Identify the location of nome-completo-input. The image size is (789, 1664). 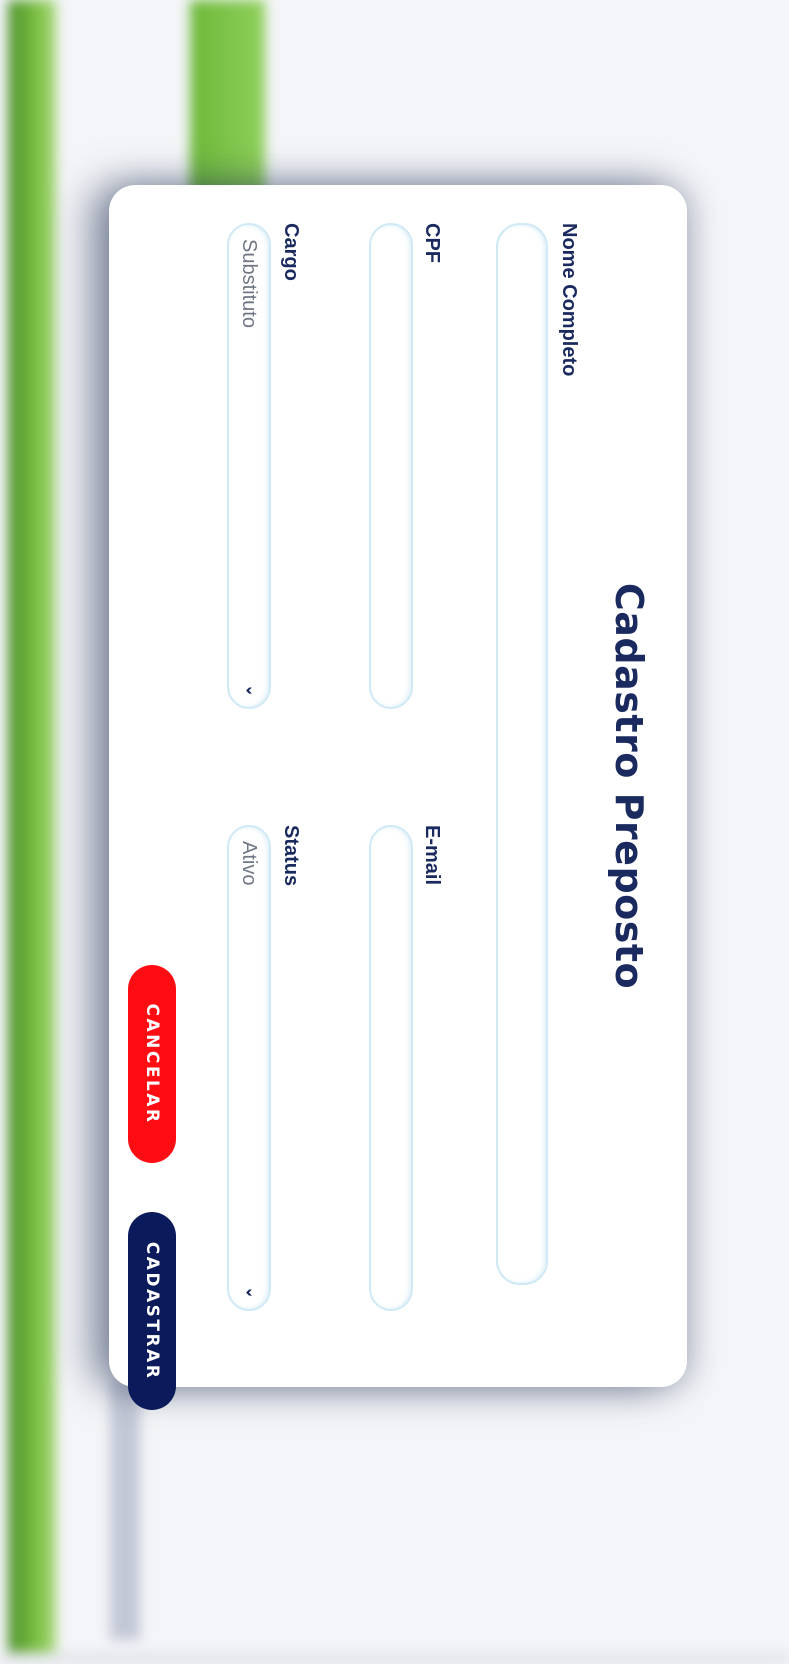
(522, 754).